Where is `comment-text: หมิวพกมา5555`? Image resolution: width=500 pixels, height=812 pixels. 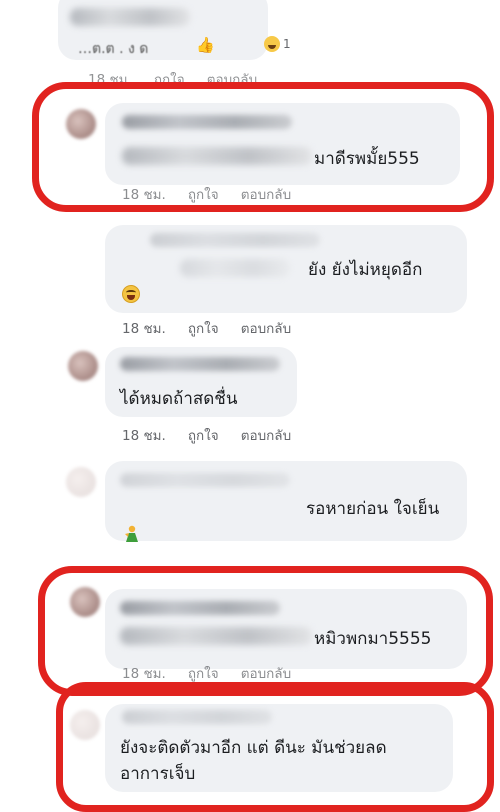 comment-text: หมิวพกมา5555 is located at coordinates (373, 639).